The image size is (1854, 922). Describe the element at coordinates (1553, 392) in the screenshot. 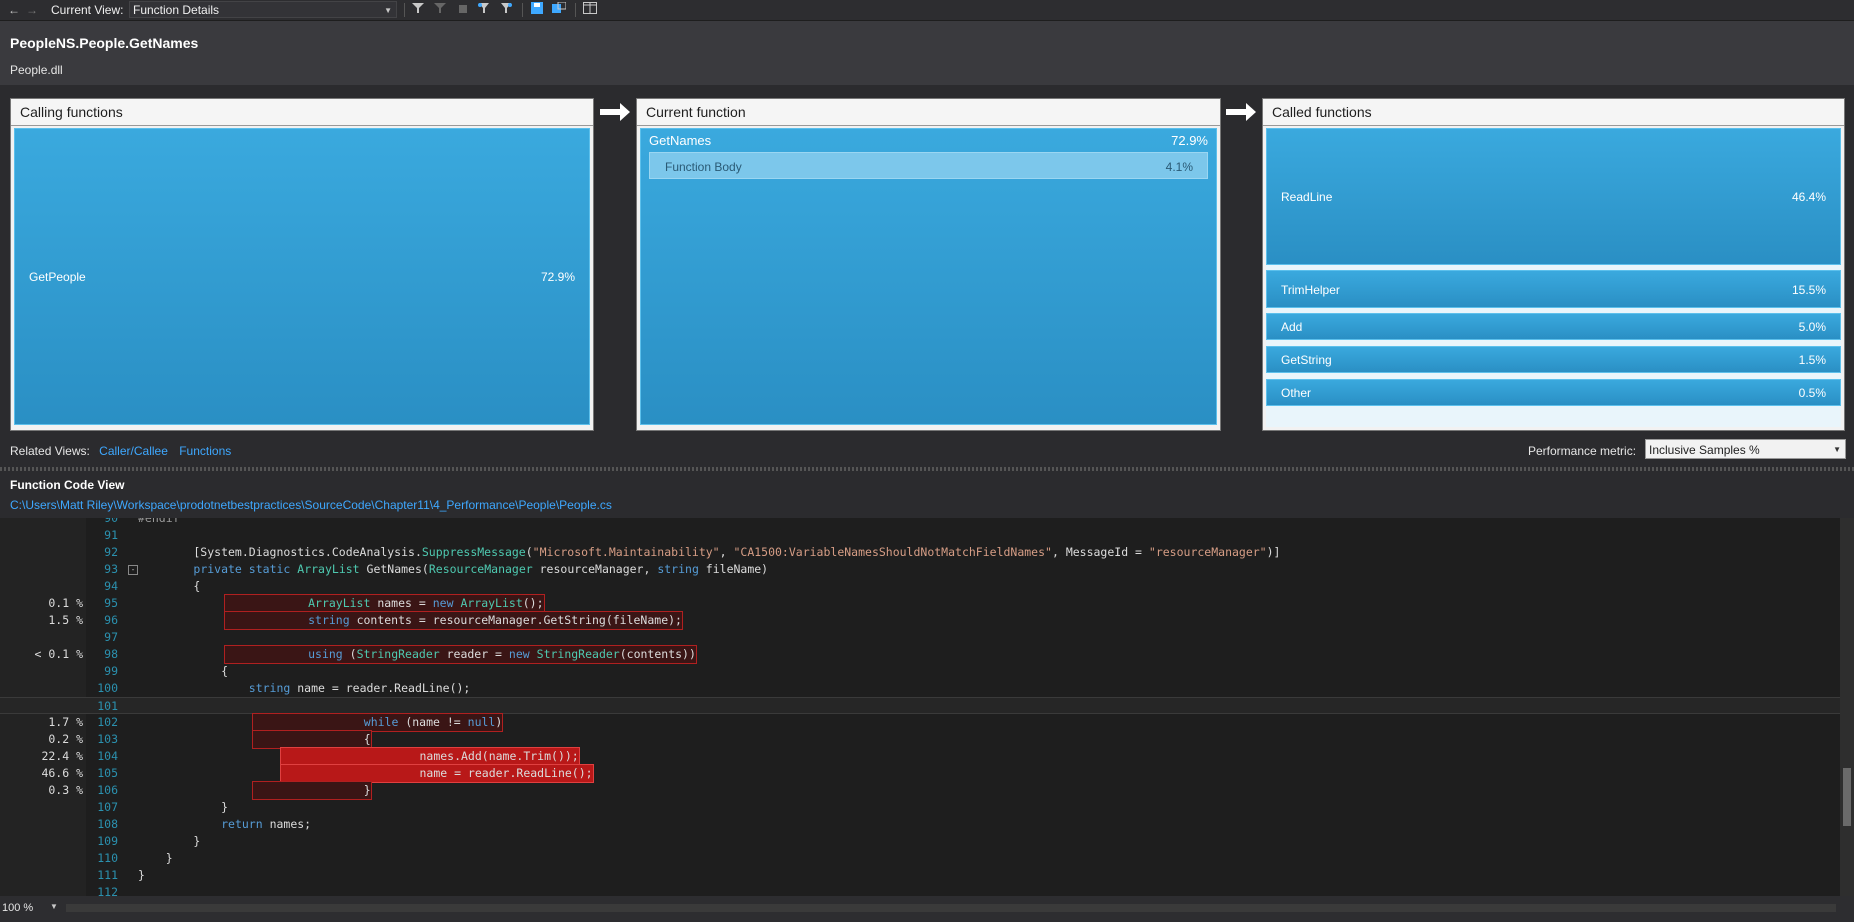

I see `called-function-tile: Other 0.5%` at that location.